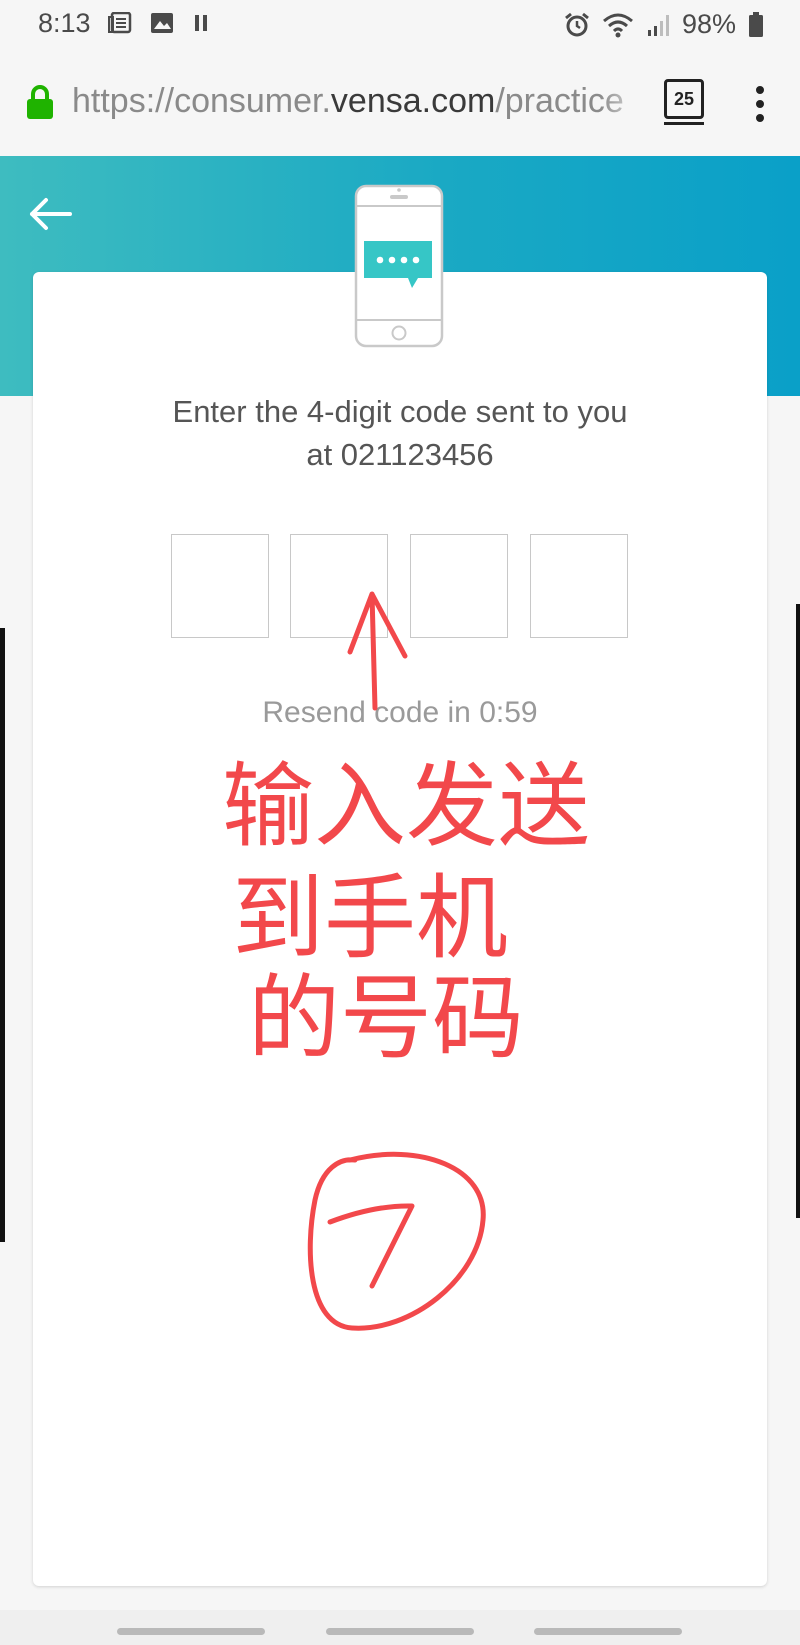  Describe the element at coordinates (201, 23) in the screenshot. I see `pause-icon` at that location.